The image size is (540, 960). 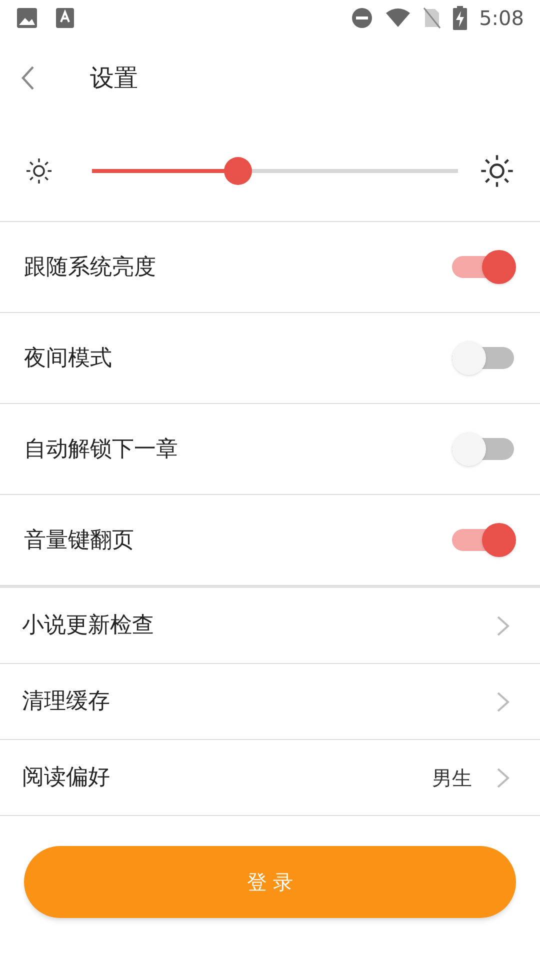 What do you see at coordinates (68, 358) in the screenshot?
I see `setting-label: 夜间模式` at bounding box center [68, 358].